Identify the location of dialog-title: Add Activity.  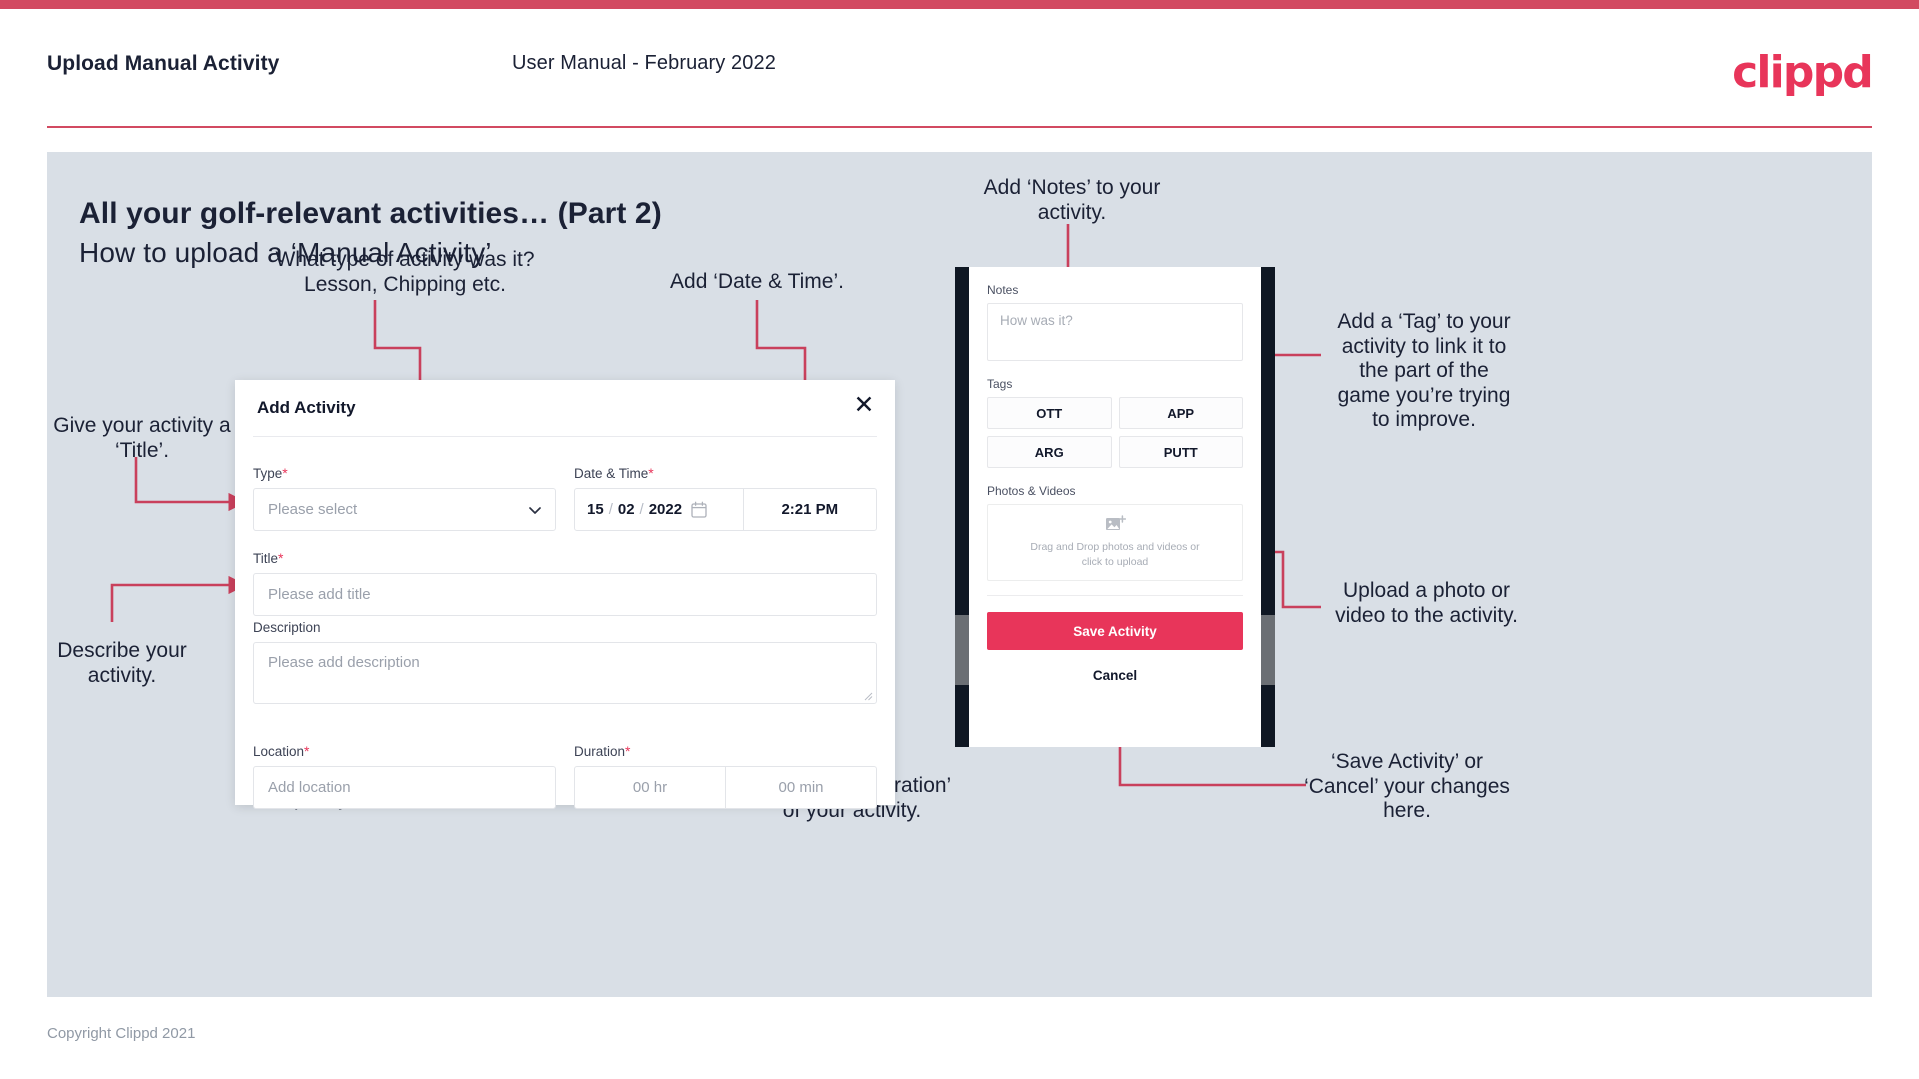
(306, 407).